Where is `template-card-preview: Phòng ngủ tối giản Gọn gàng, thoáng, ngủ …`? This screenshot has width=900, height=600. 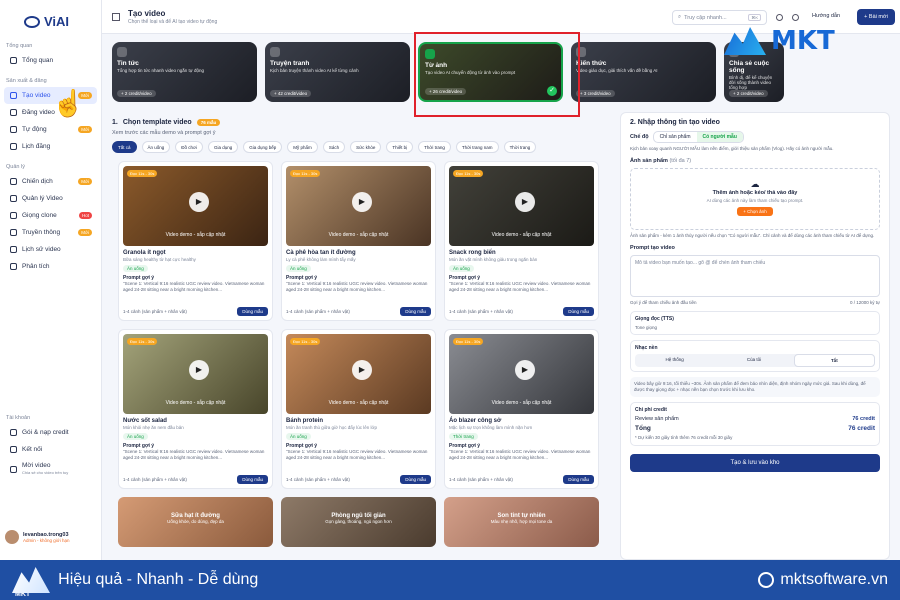
template-card-preview: Phòng ngủ tối giản Gọn gàng, thoáng, ngủ … is located at coordinates (358, 522).